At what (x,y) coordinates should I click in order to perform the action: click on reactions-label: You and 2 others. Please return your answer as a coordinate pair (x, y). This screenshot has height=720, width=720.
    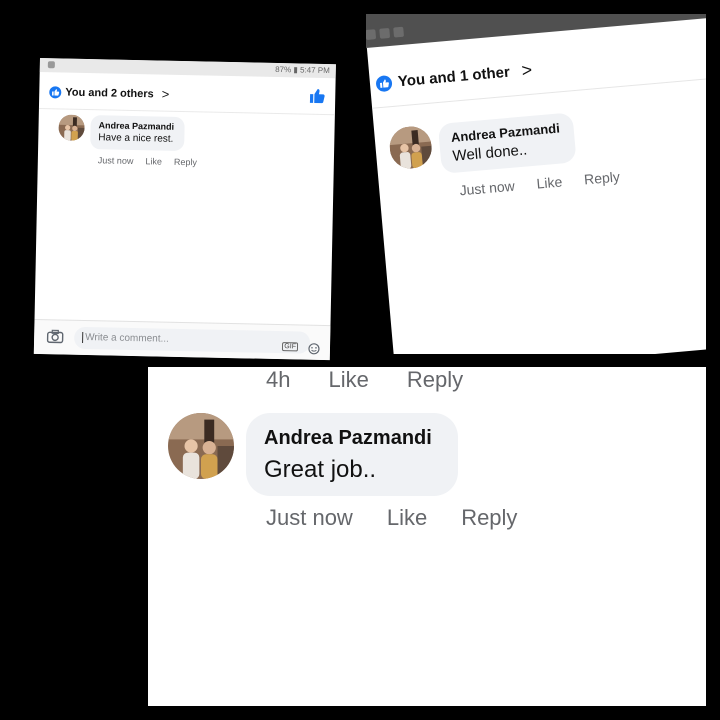
    Looking at the image, I should click on (109, 93).